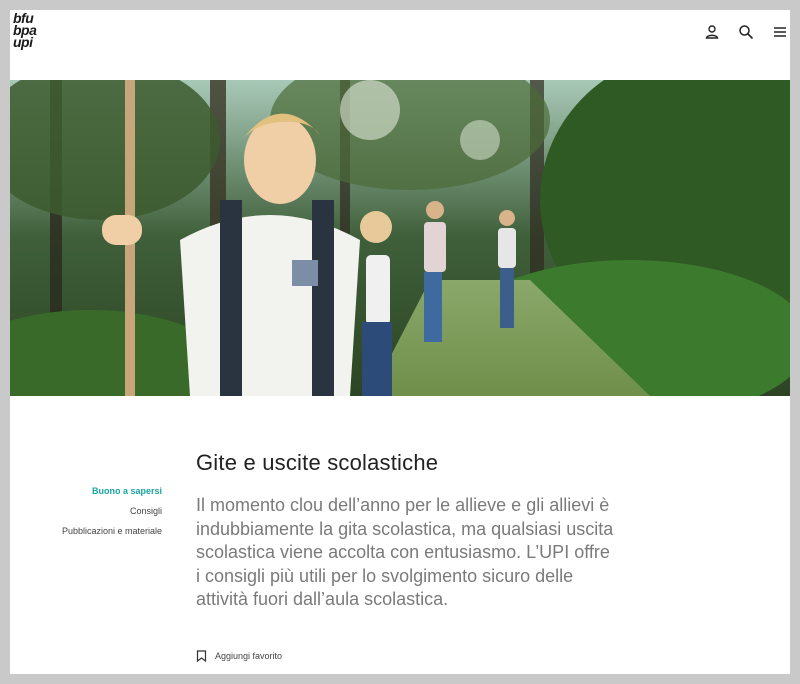 The image size is (800, 684). I want to click on menu-icon, so click(780, 32).